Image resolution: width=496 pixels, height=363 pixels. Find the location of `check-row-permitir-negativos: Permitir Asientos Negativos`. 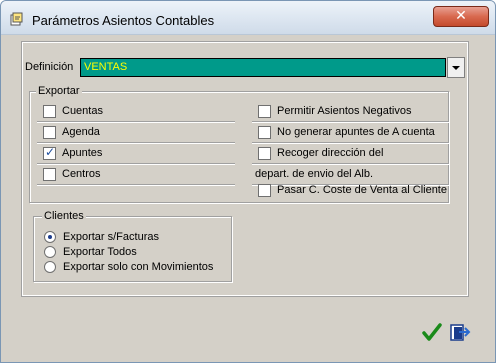

check-row-permitir-negativos: Permitir Asientos Negativos is located at coordinates (350, 111).